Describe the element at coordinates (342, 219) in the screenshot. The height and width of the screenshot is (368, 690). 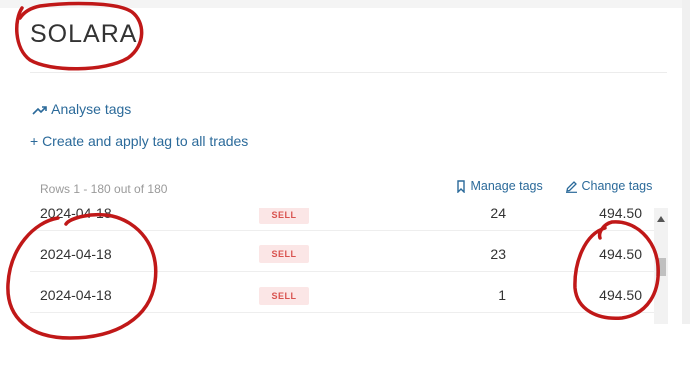
I see `table-row: 2024-04-18 SELL 24 494.50` at that location.